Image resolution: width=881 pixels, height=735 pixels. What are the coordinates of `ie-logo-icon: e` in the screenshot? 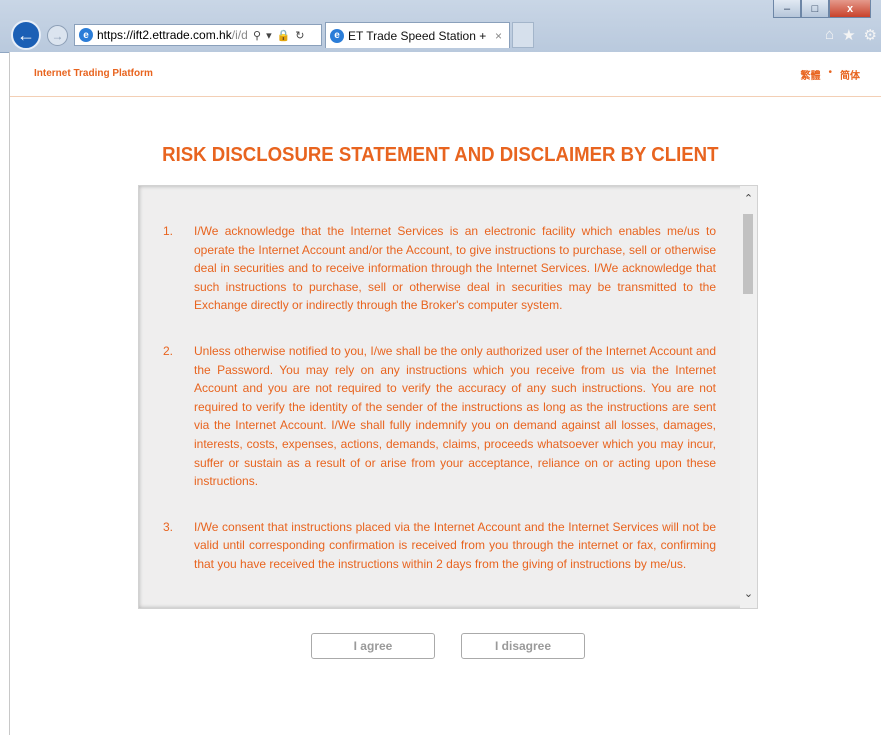 It's located at (86, 35).